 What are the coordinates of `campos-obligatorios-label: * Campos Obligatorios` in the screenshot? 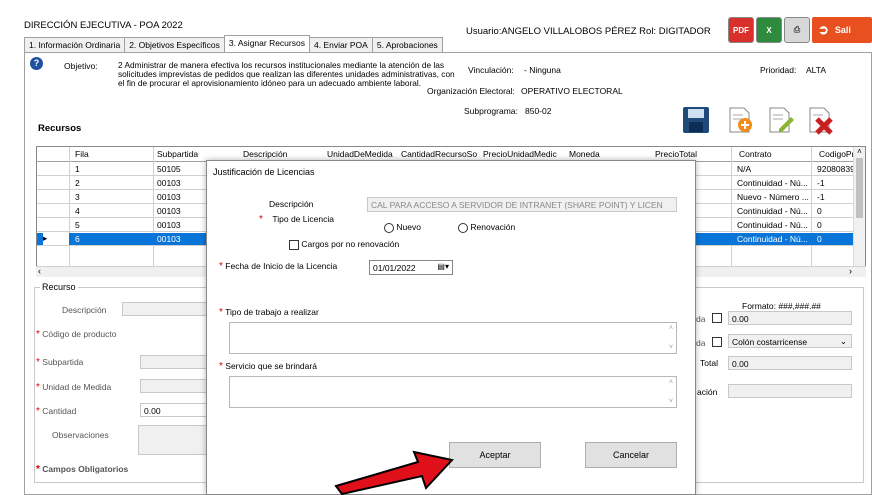 It's located at (82, 469).